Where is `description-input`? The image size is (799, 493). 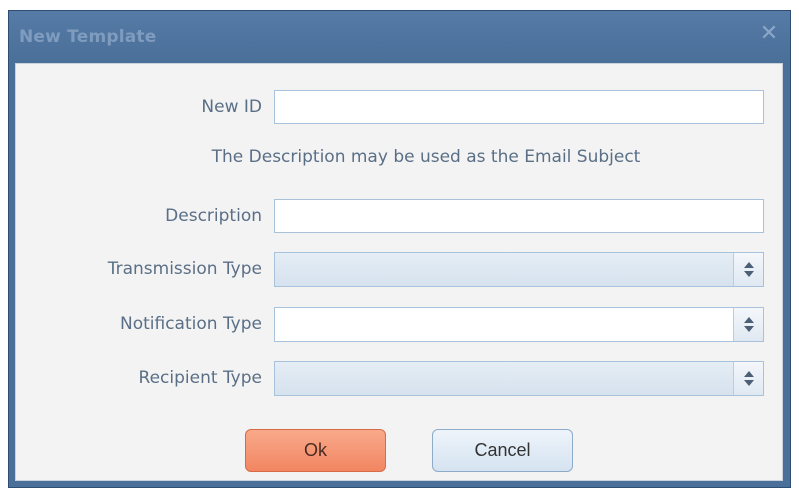 description-input is located at coordinates (519, 216).